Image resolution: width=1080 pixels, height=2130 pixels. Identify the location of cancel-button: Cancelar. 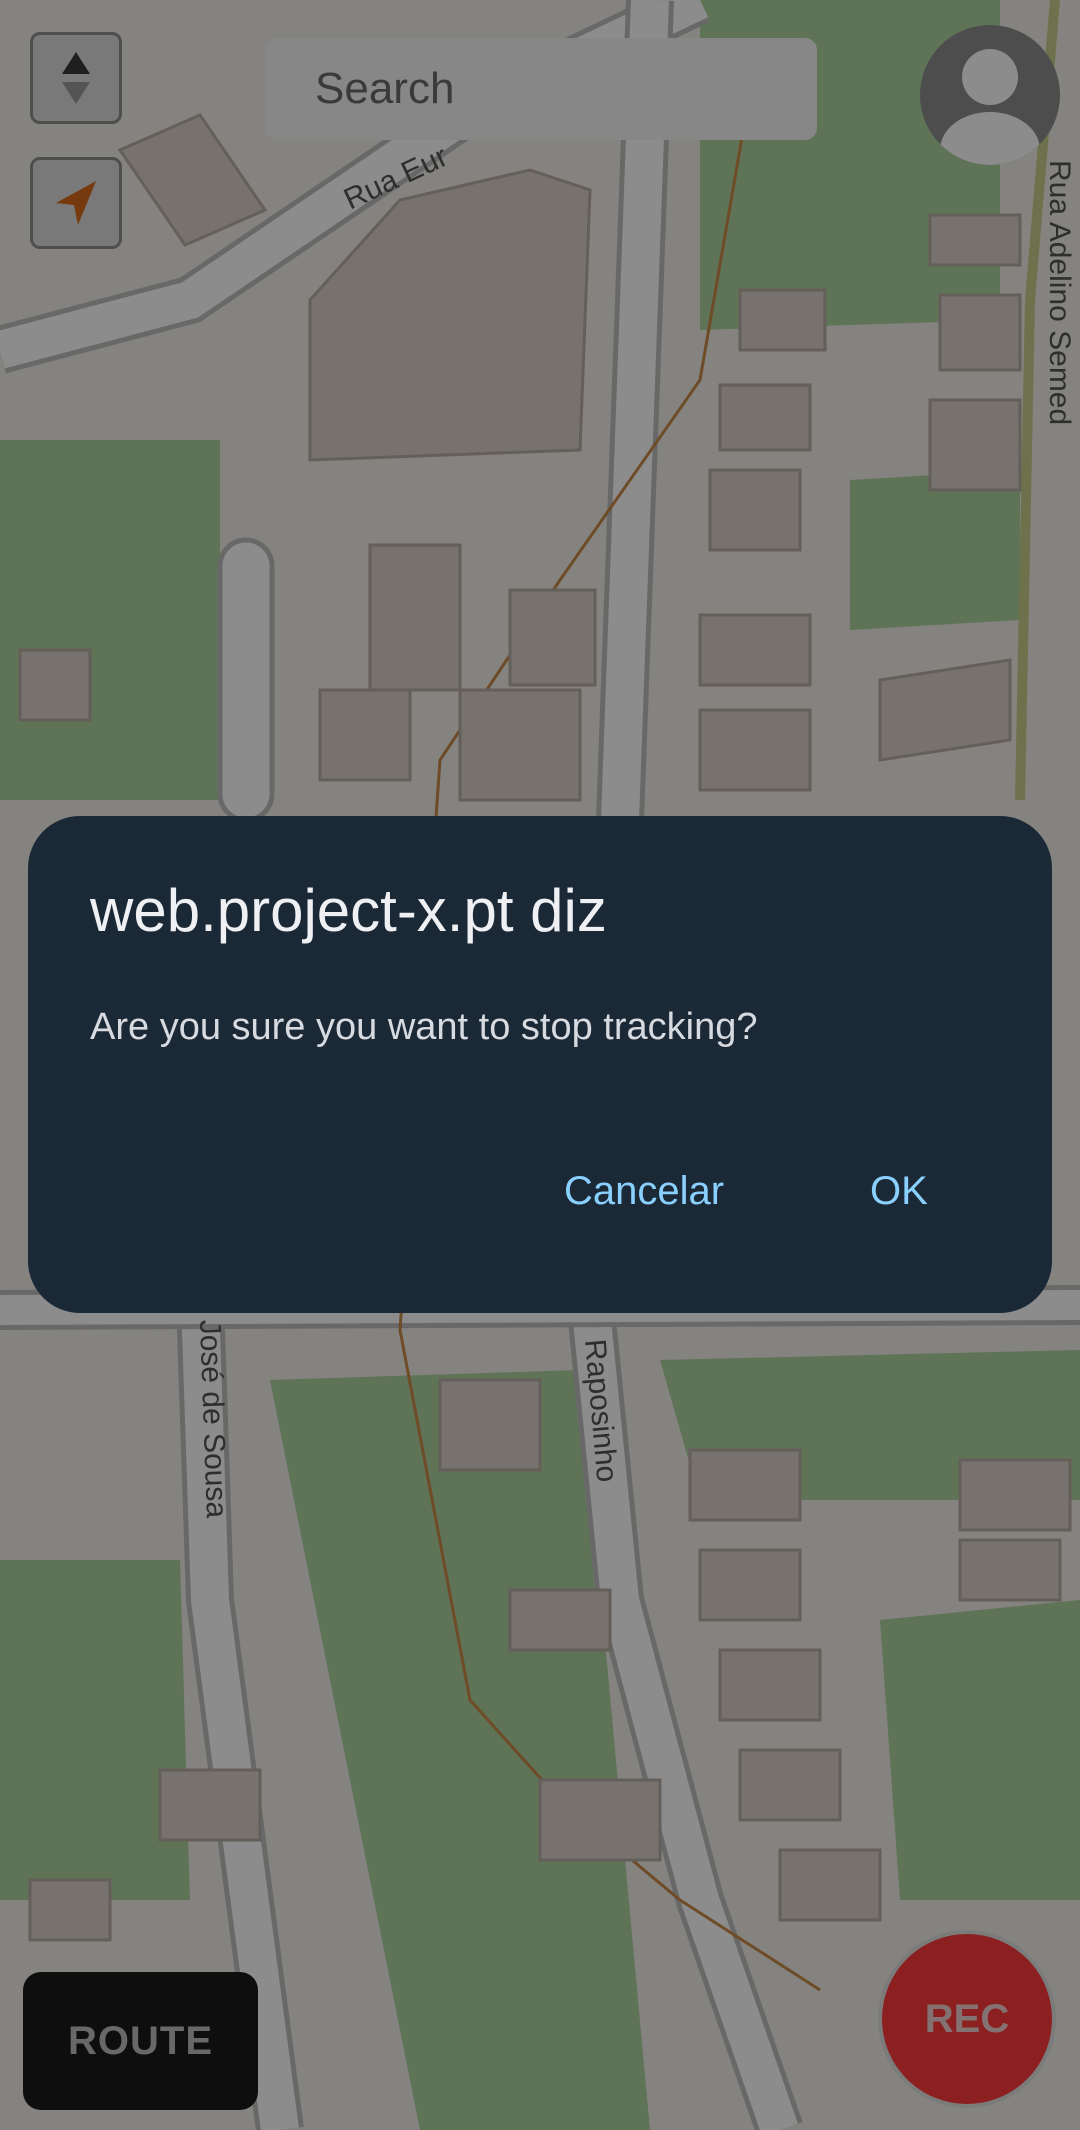
(644, 1191).